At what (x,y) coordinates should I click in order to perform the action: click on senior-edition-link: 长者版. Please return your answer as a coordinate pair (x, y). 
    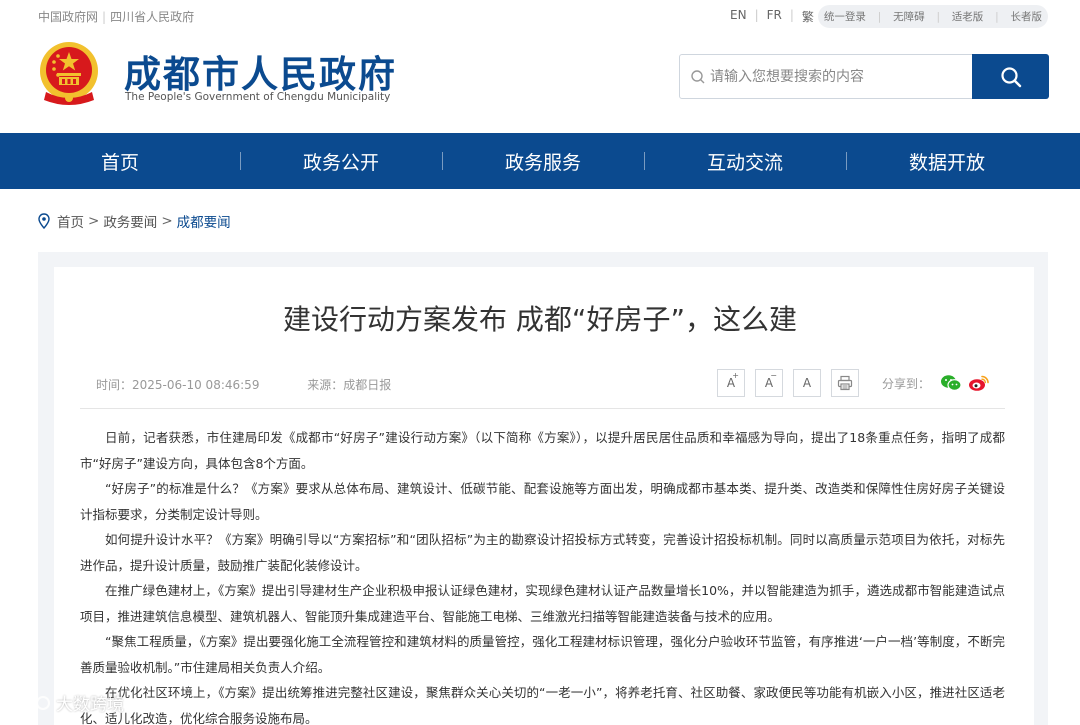
    Looking at the image, I should click on (1027, 16).